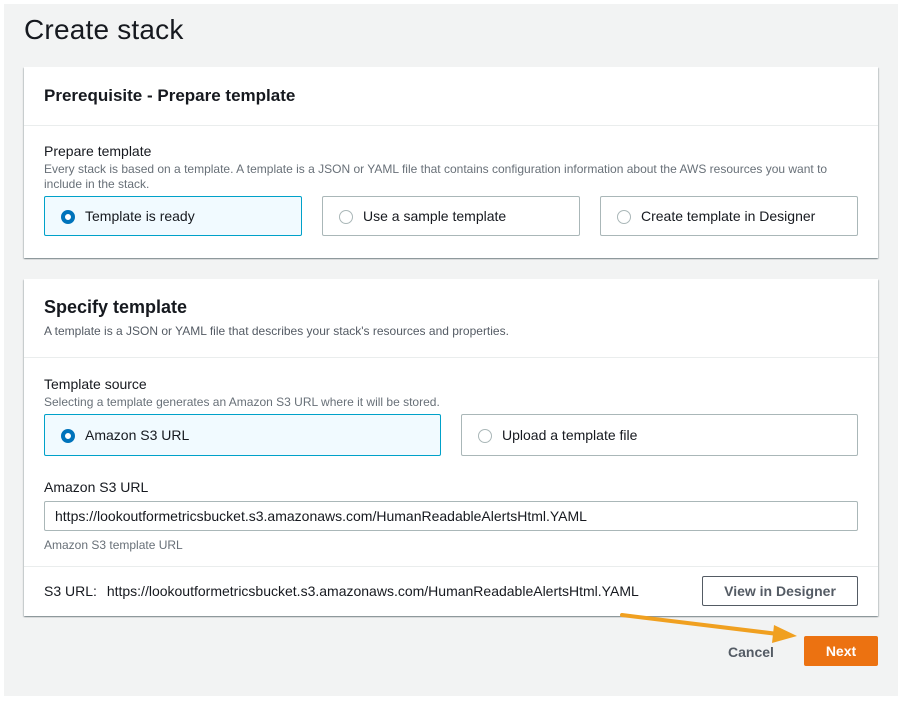 Image resolution: width=902 pixels, height=701 pixels. What do you see at coordinates (451, 96) in the screenshot?
I see `prerequisite-panel-header: Prerequisite - Prepare template` at bounding box center [451, 96].